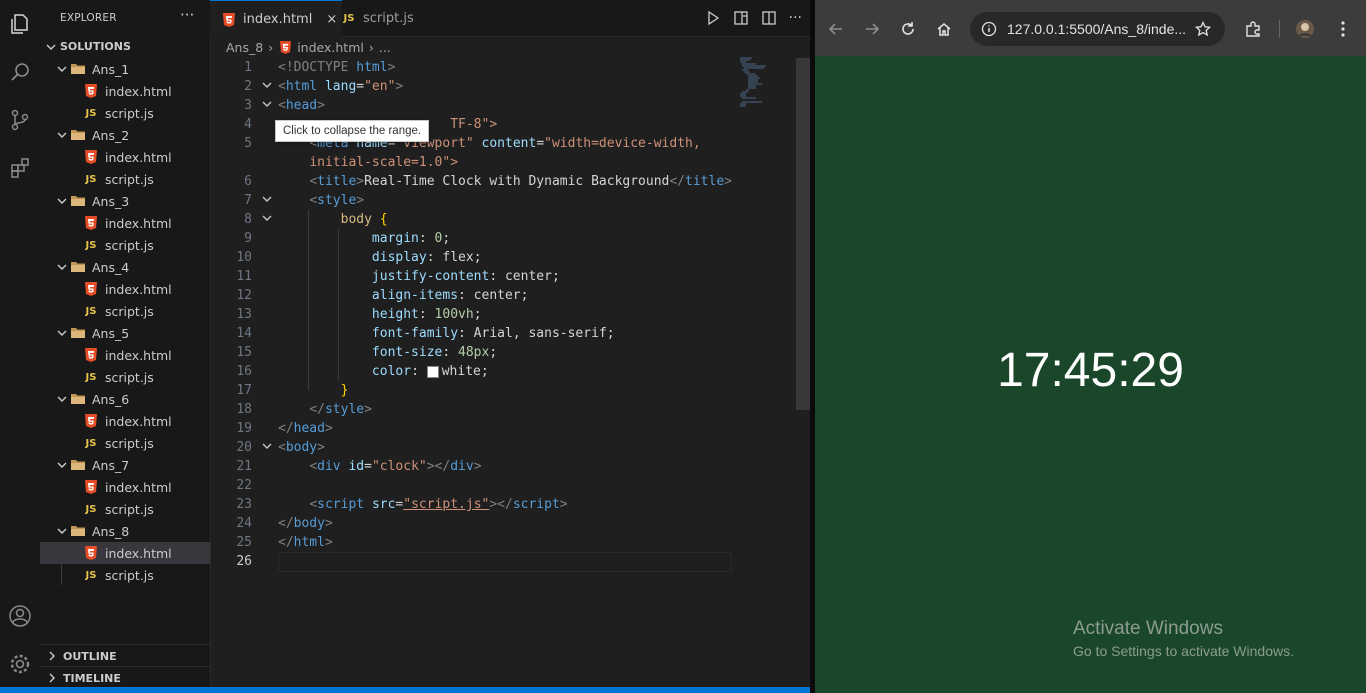 This screenshot has height=693, width=1366. What do you see at coordinates (741, 18) in the screenshot?
I see `open-preview-icon` at bounding box center [741, 18].